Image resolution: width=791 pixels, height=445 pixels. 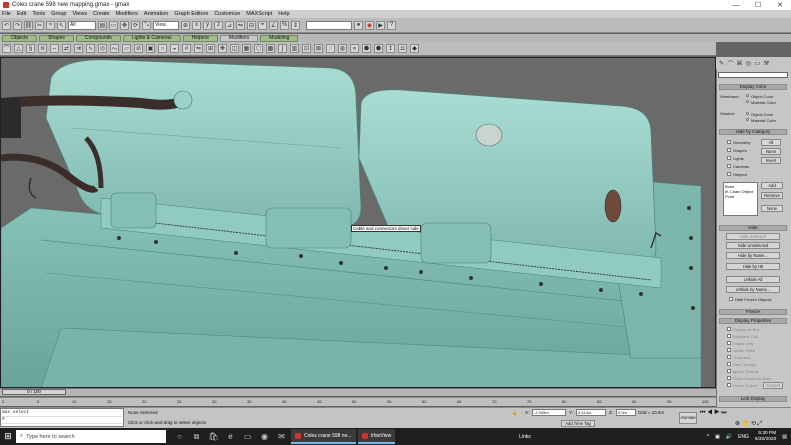 What do you see at coordinates (729, 343) in the screenshot?
I see `edges-only-checkbox` at bounding box center [729, 343].